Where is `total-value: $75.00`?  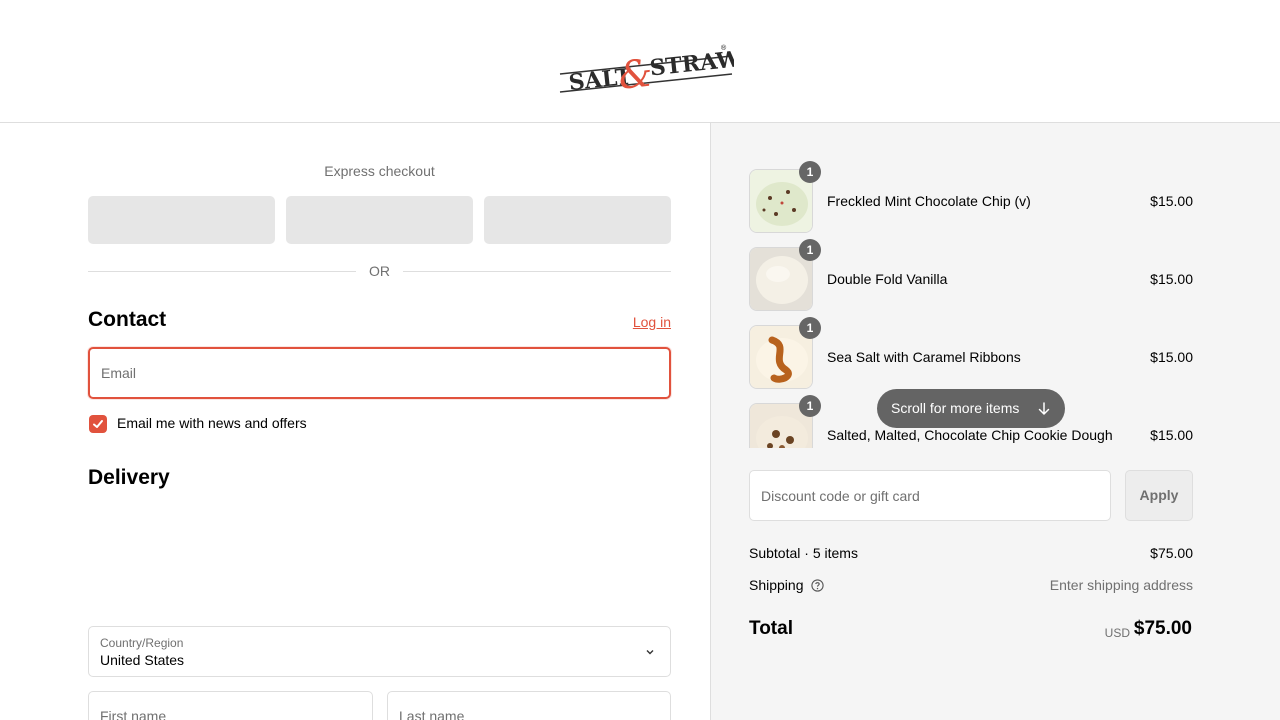
total-value: $75.00 is located at coordinates (1162, 628).